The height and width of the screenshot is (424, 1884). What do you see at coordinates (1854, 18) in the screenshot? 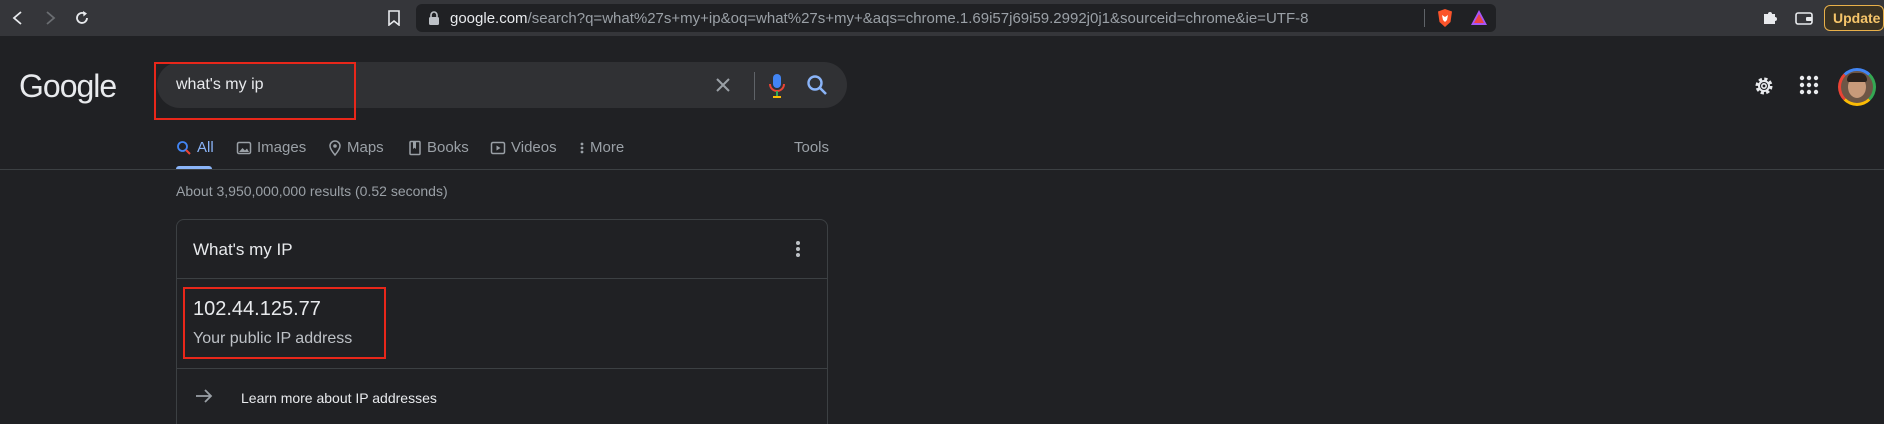
I see `update-button: Update` at bounding box center [1854, 18].